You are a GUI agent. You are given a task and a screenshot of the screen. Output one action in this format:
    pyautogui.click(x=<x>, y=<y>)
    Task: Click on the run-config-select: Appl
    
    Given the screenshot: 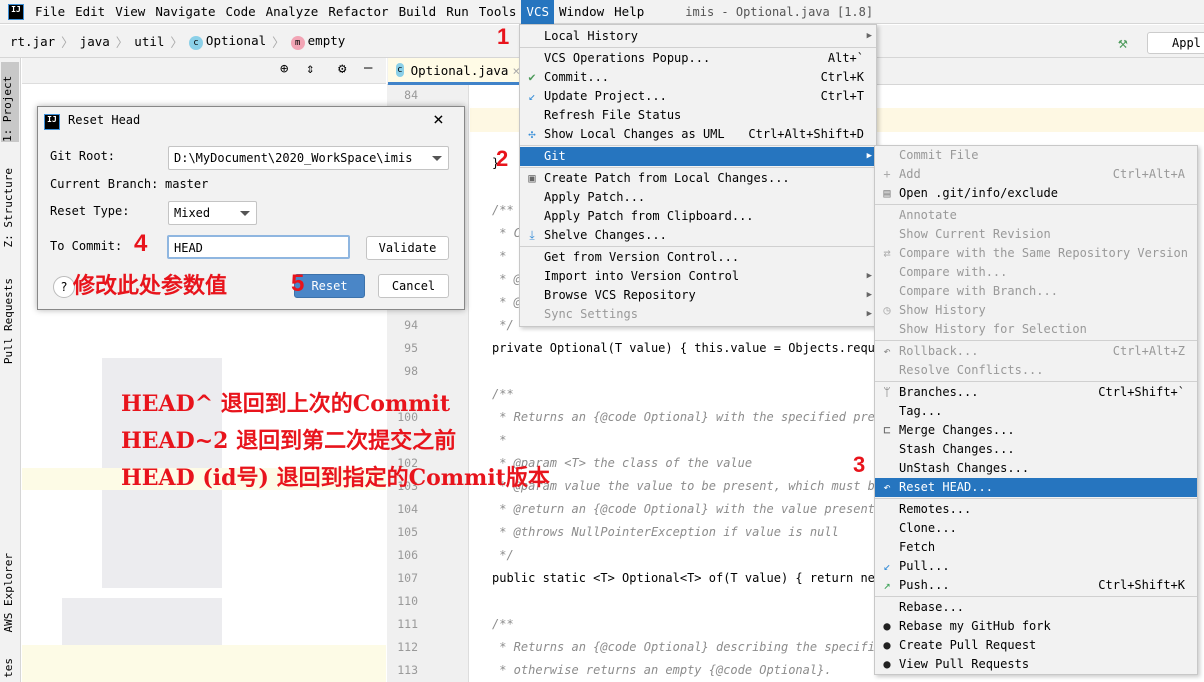 What is the action you would take?
    pyautogui.click(x=1175, y=43)
    